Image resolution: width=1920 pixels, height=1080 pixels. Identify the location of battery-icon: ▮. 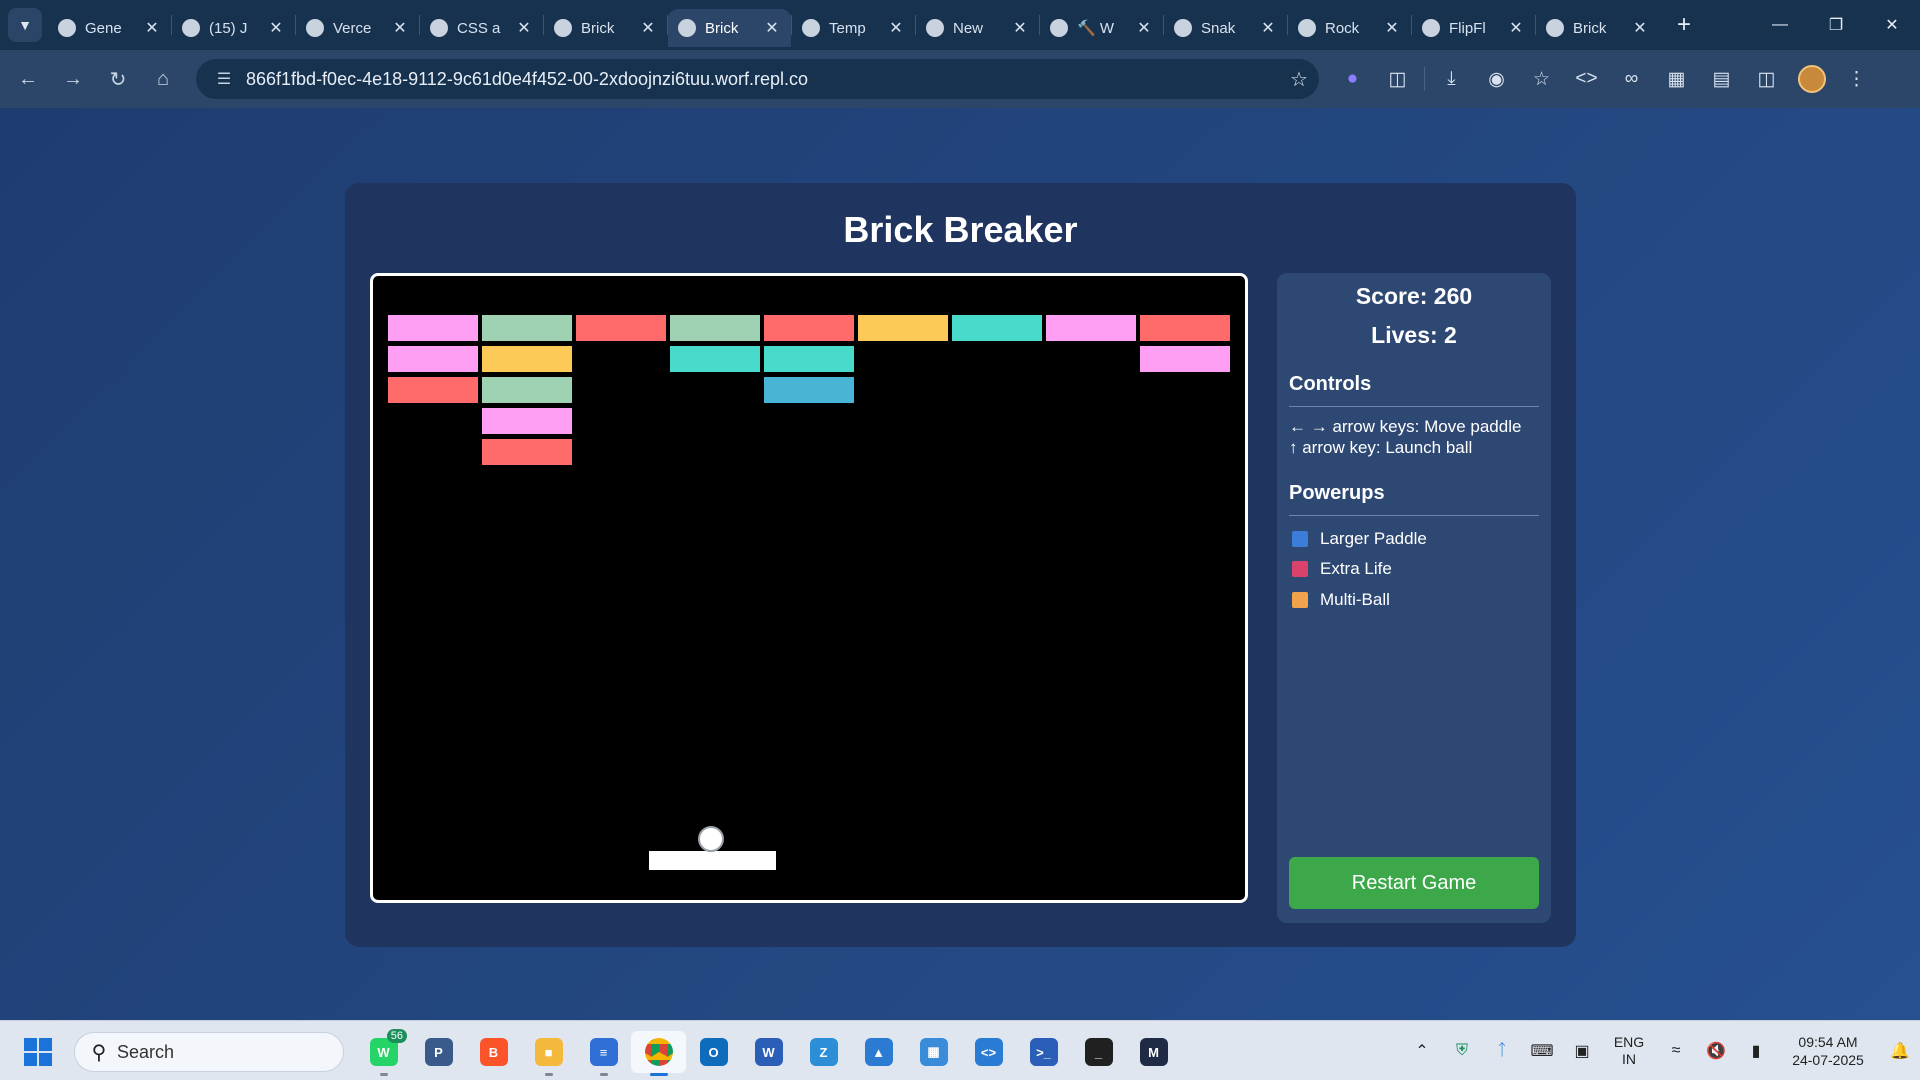
(1756, 1051).